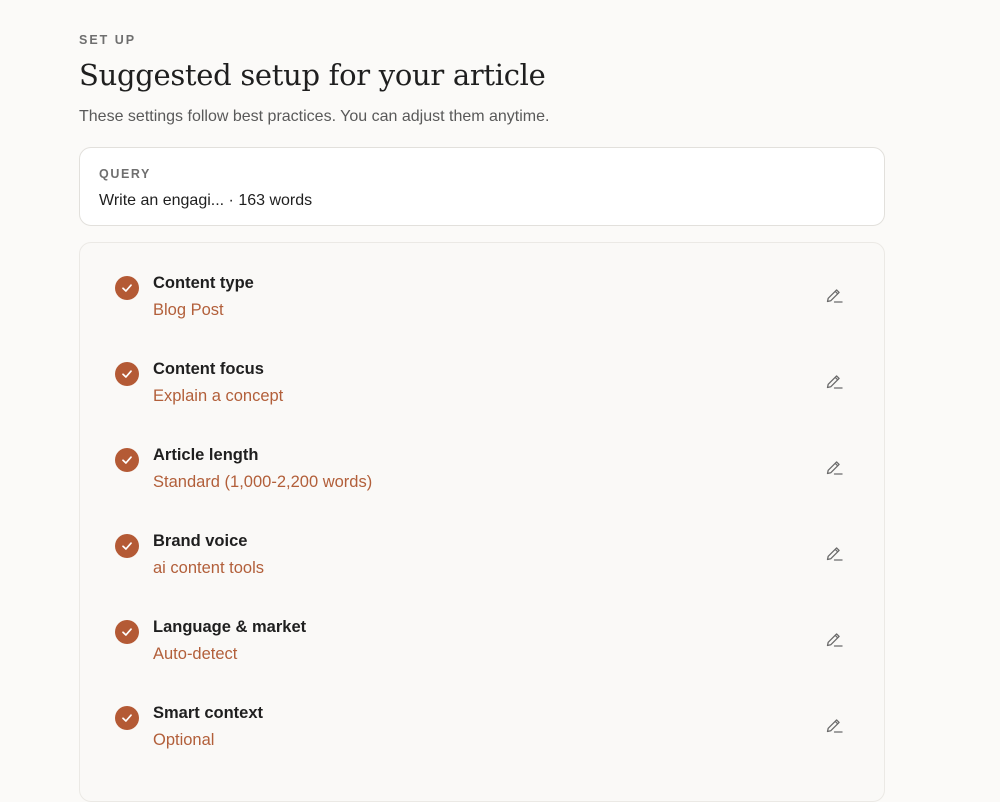 The width and height of the screenshot is (1000, 802). What do you see at coordinates (483, 281) in the screenshot?
I see `setting-row-content-type: Content type Blog Post` at bounding box center [483, 281].